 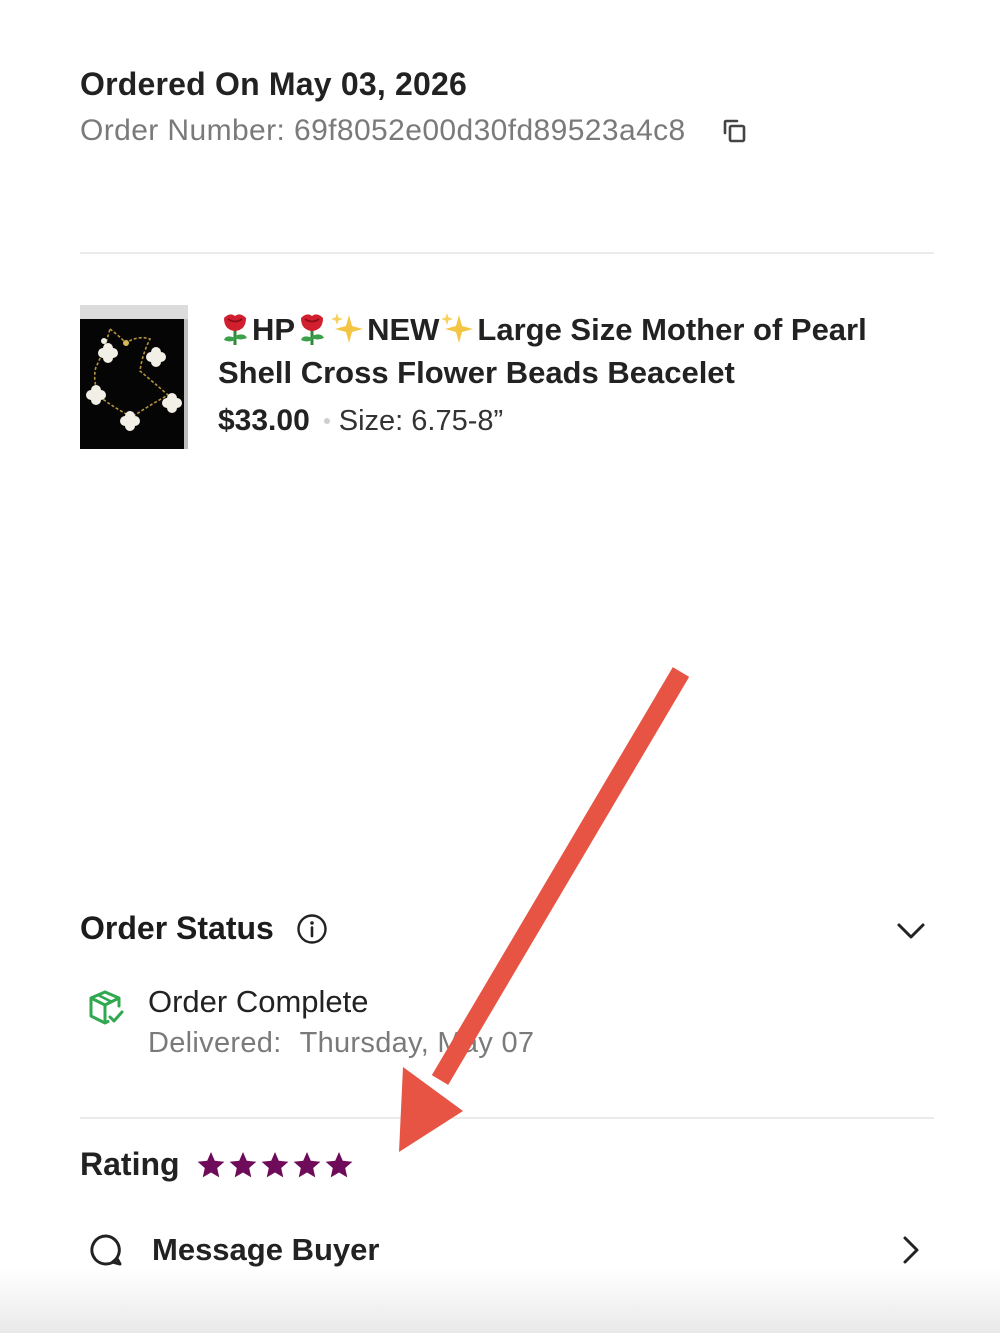 I want to click on order-status-value: Order Complete, so click(x=258, y=1001).